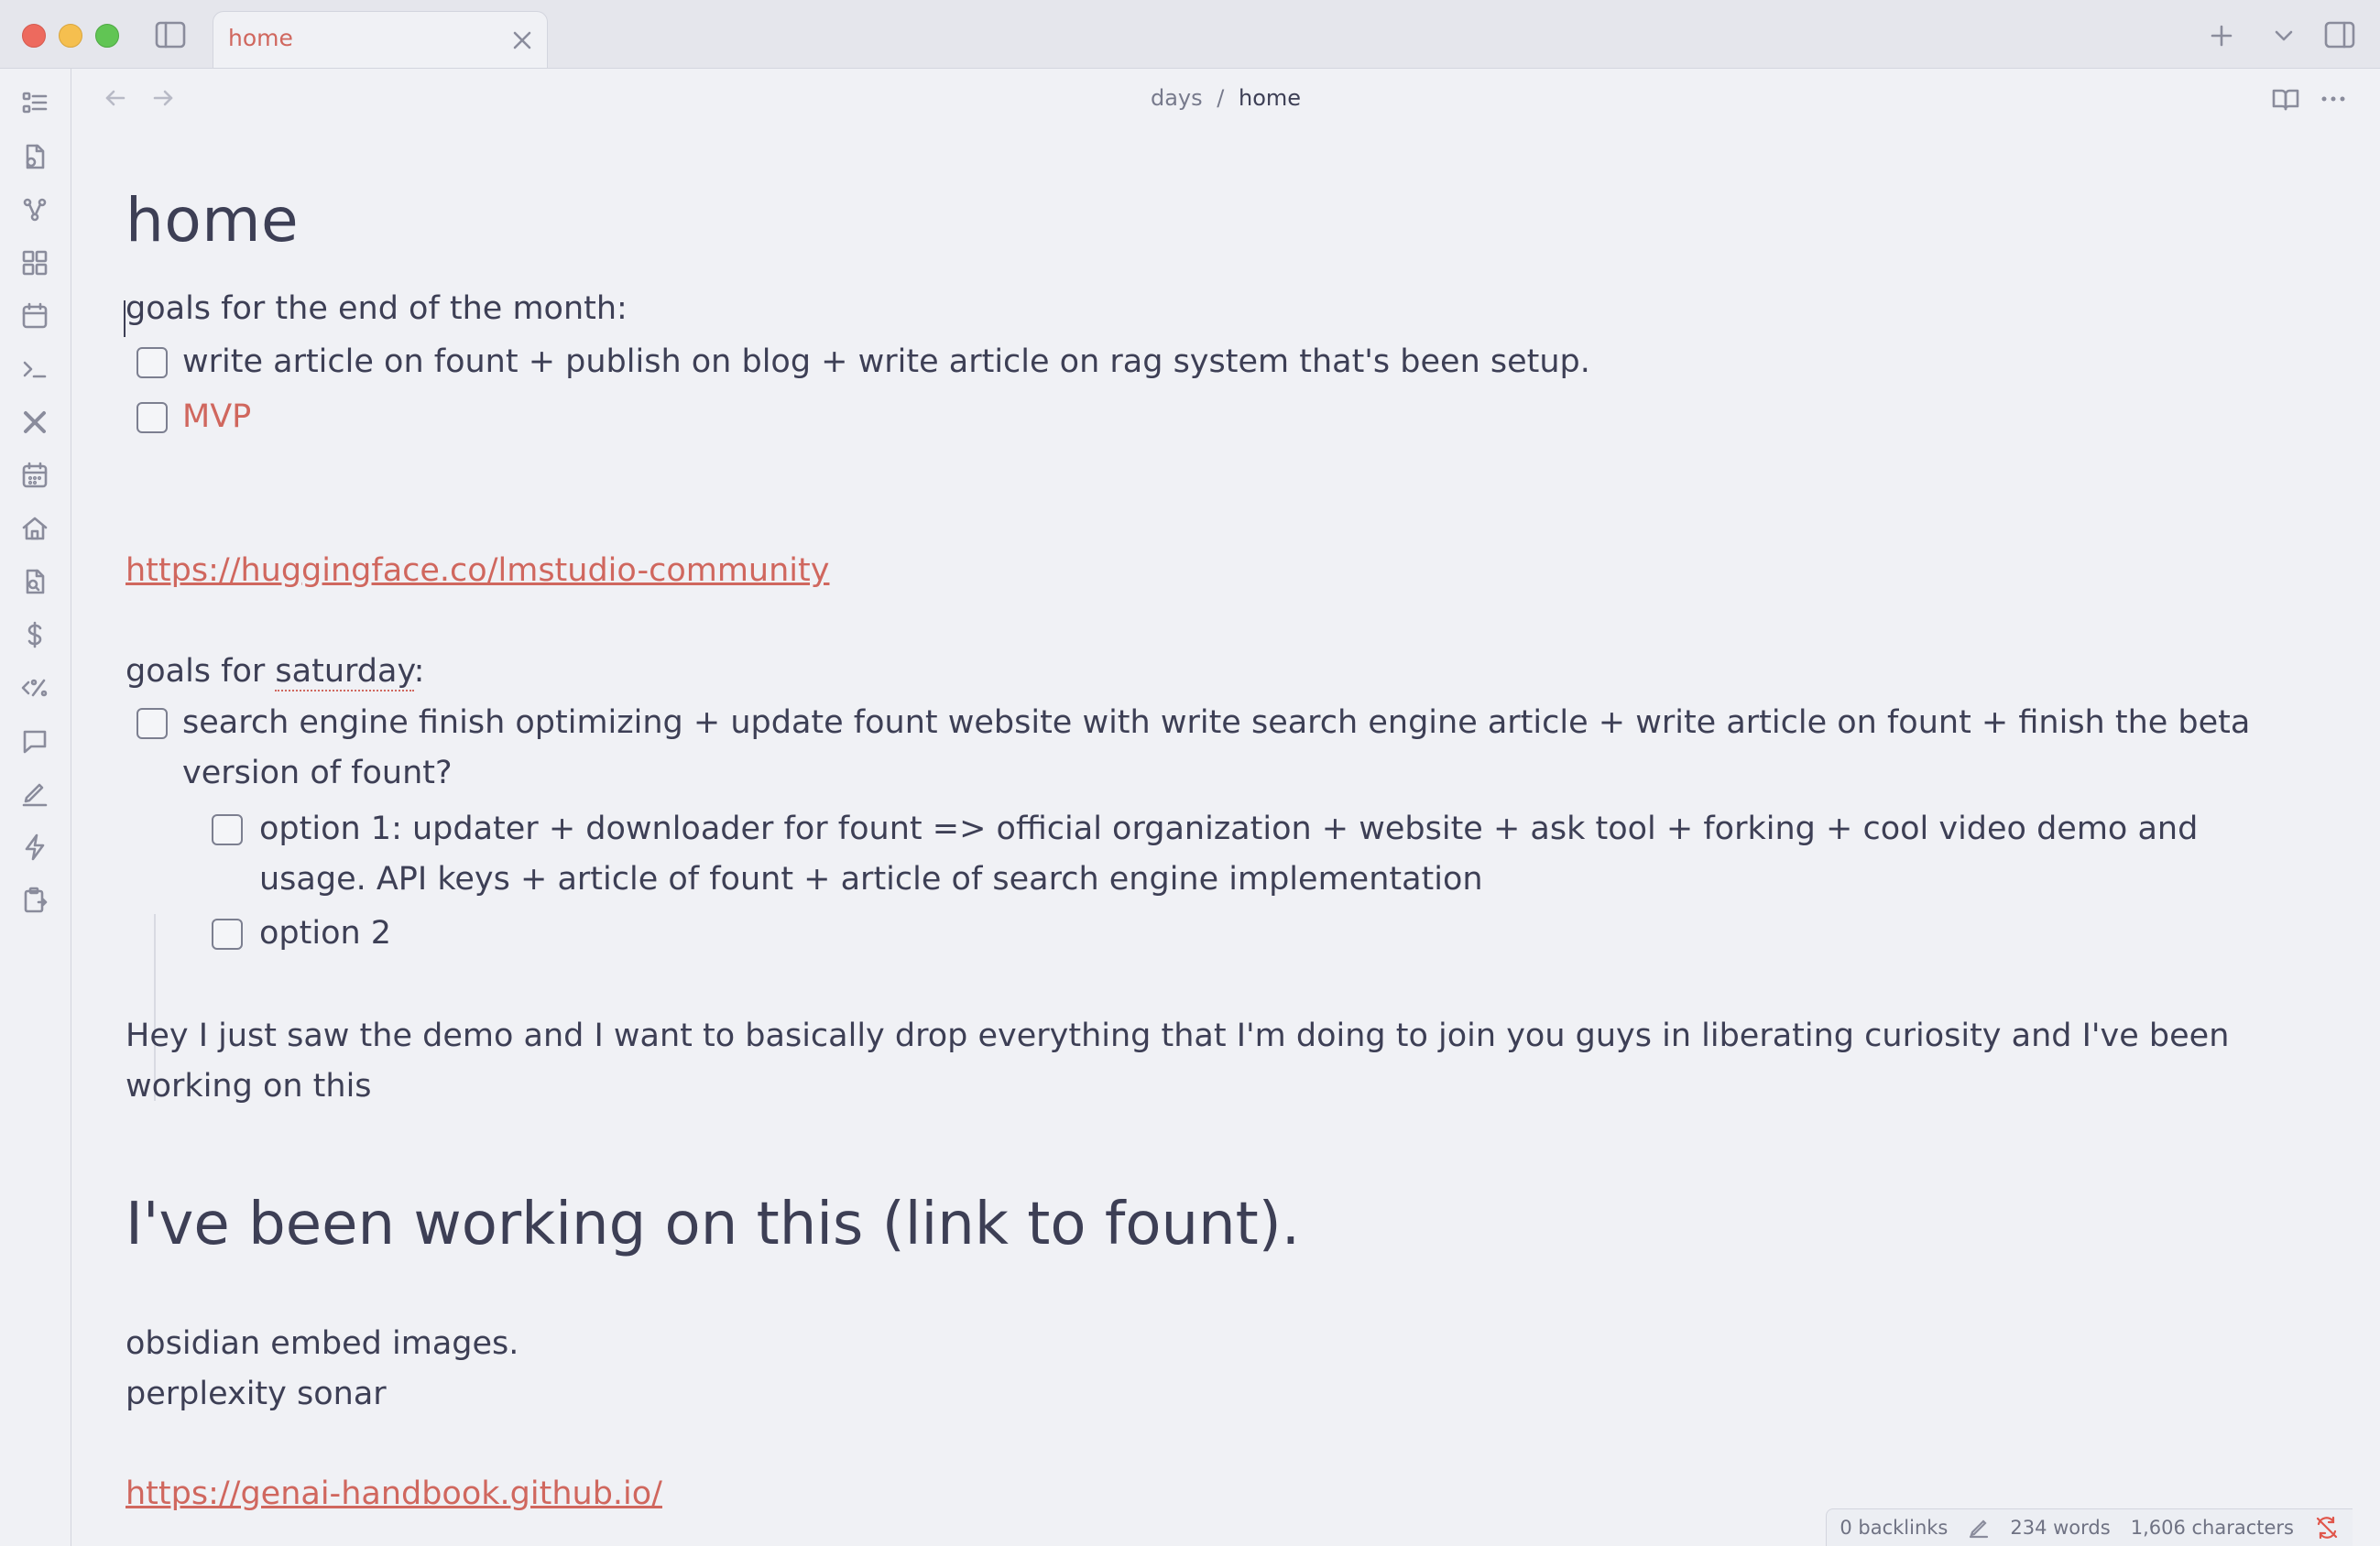 The image size is (2380, 1546). What do you see at coordinates (34, 847) in the screenshot?
I see `lightning-icon` at bounding box center [34, 847].